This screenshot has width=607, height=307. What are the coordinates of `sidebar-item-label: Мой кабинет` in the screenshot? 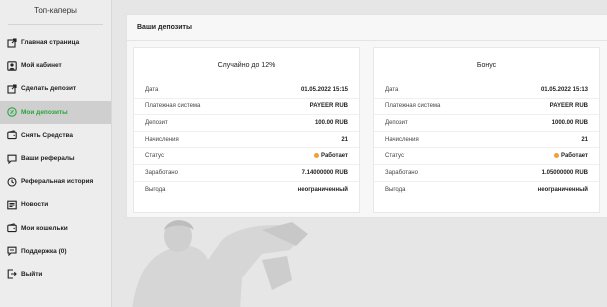 It's located at (41, 66).